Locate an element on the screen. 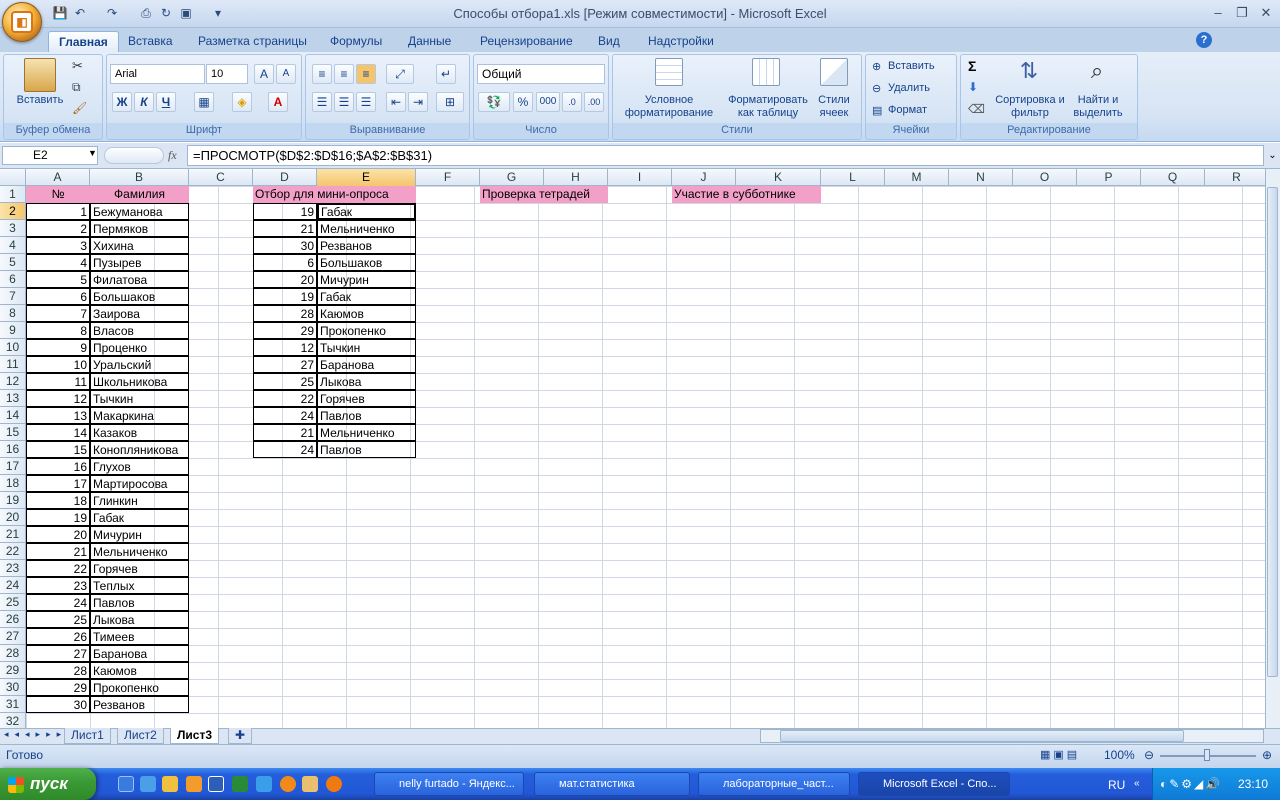 This screenshot has height=800, width=1280. cell-A4: 3 is located at coordinates (58, 245).